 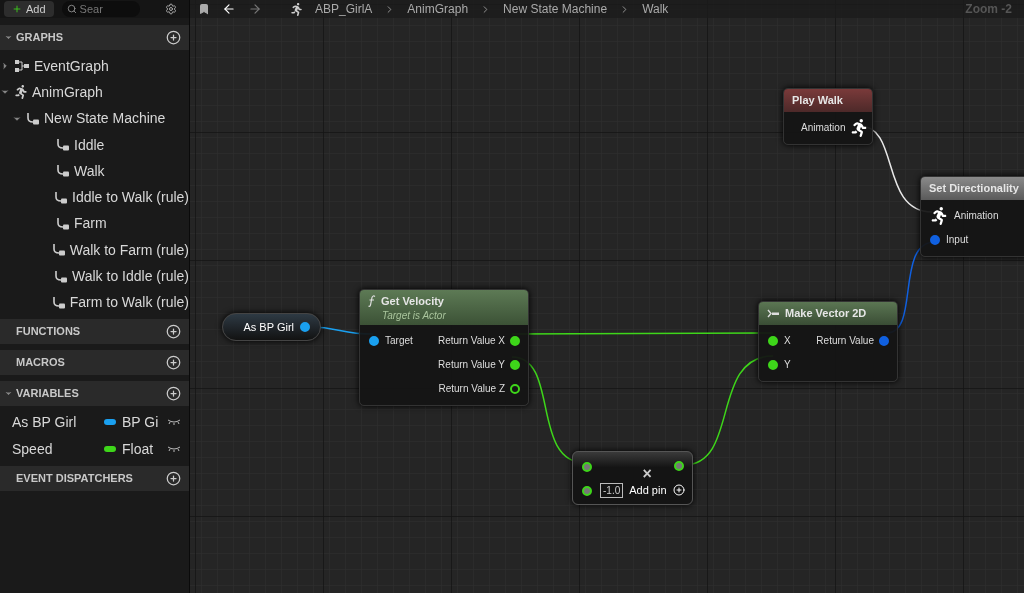 What do you see at coordinates (974, 188) in the screenshot?
I see `node-title: Set Directionality` at bounding box center [974, 188].